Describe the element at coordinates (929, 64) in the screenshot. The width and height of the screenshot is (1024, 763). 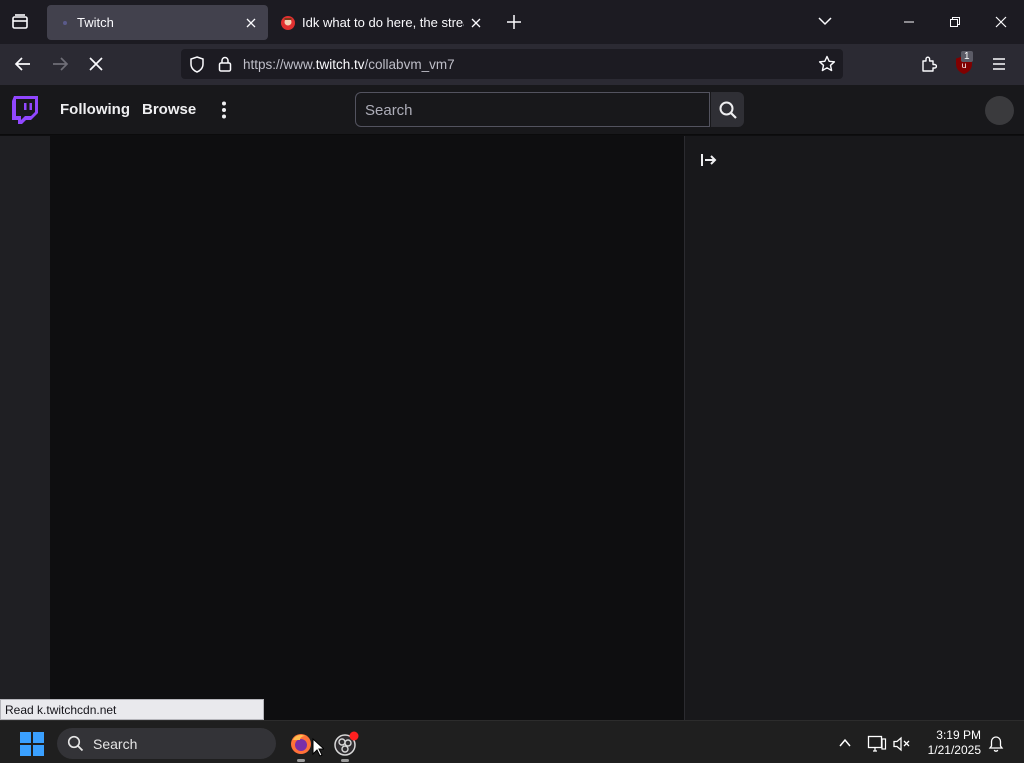
I see `extensions-puzzle-icon` at that location.